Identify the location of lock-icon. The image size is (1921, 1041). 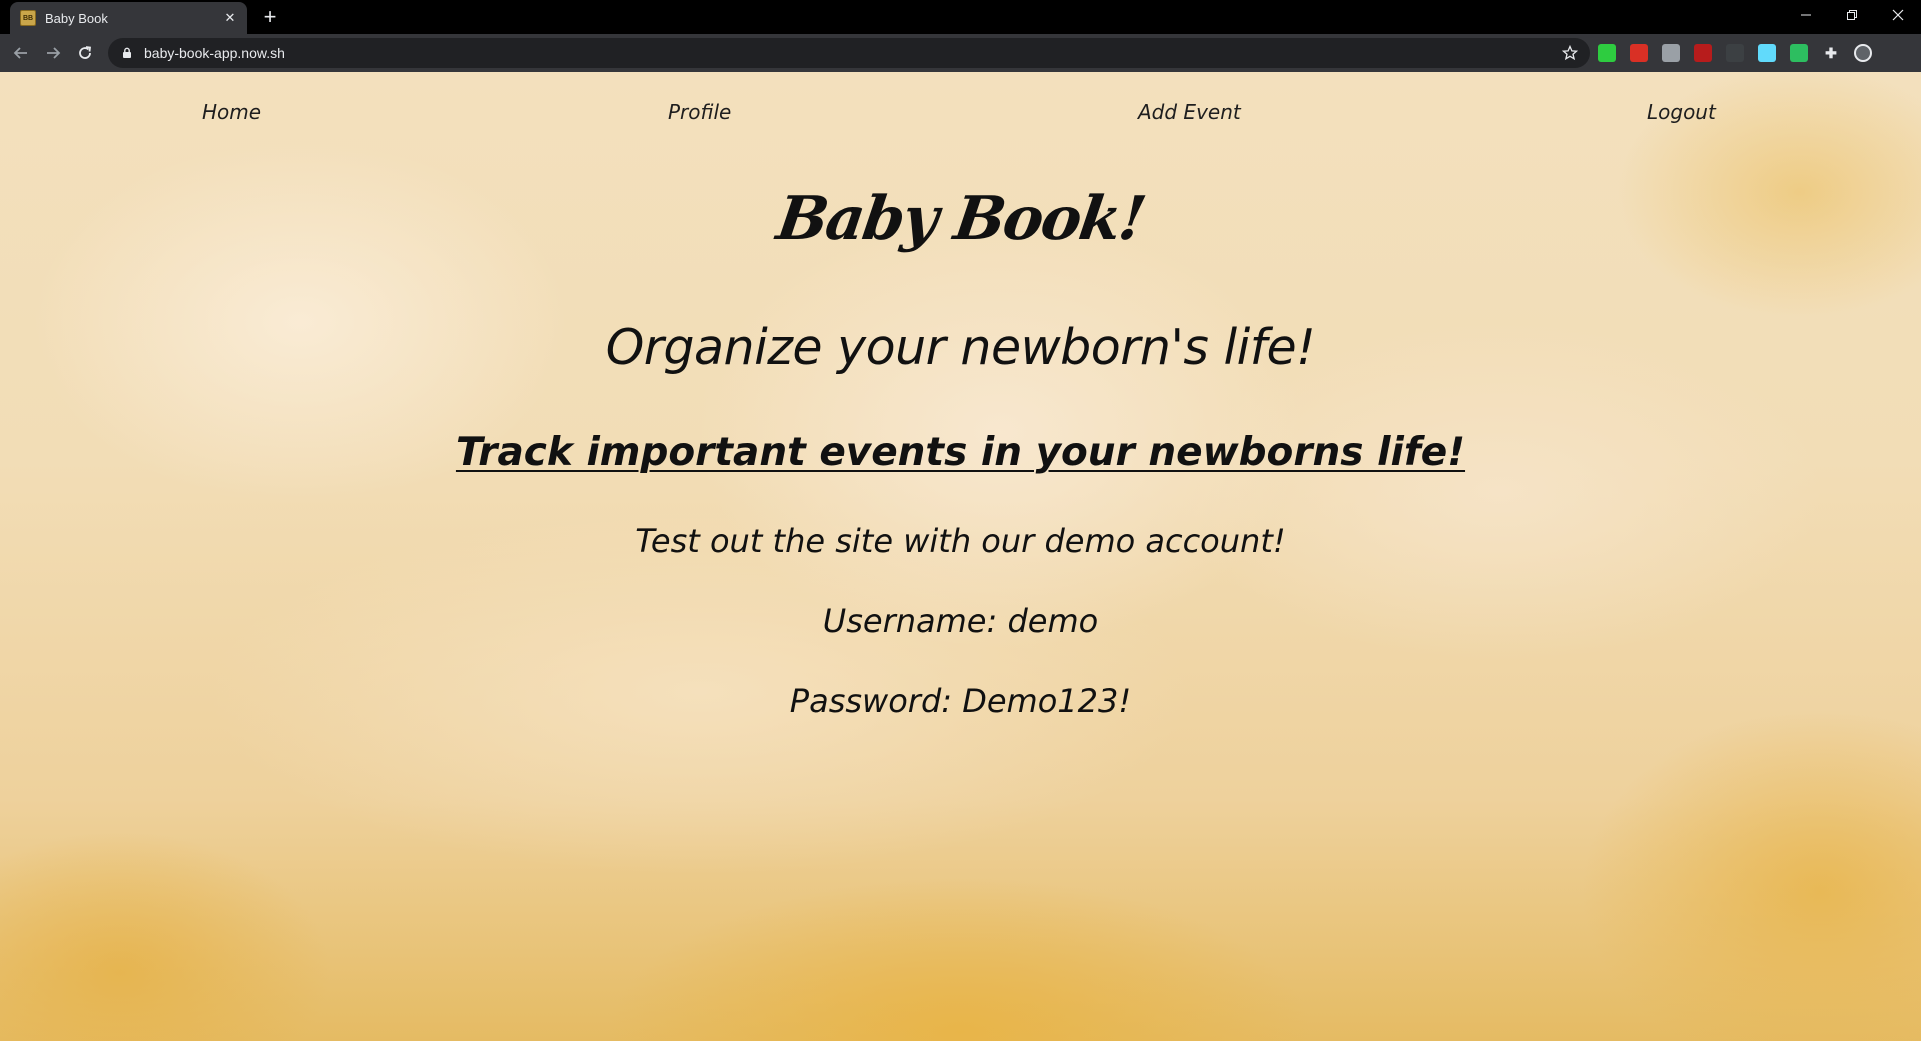
(127, 53).